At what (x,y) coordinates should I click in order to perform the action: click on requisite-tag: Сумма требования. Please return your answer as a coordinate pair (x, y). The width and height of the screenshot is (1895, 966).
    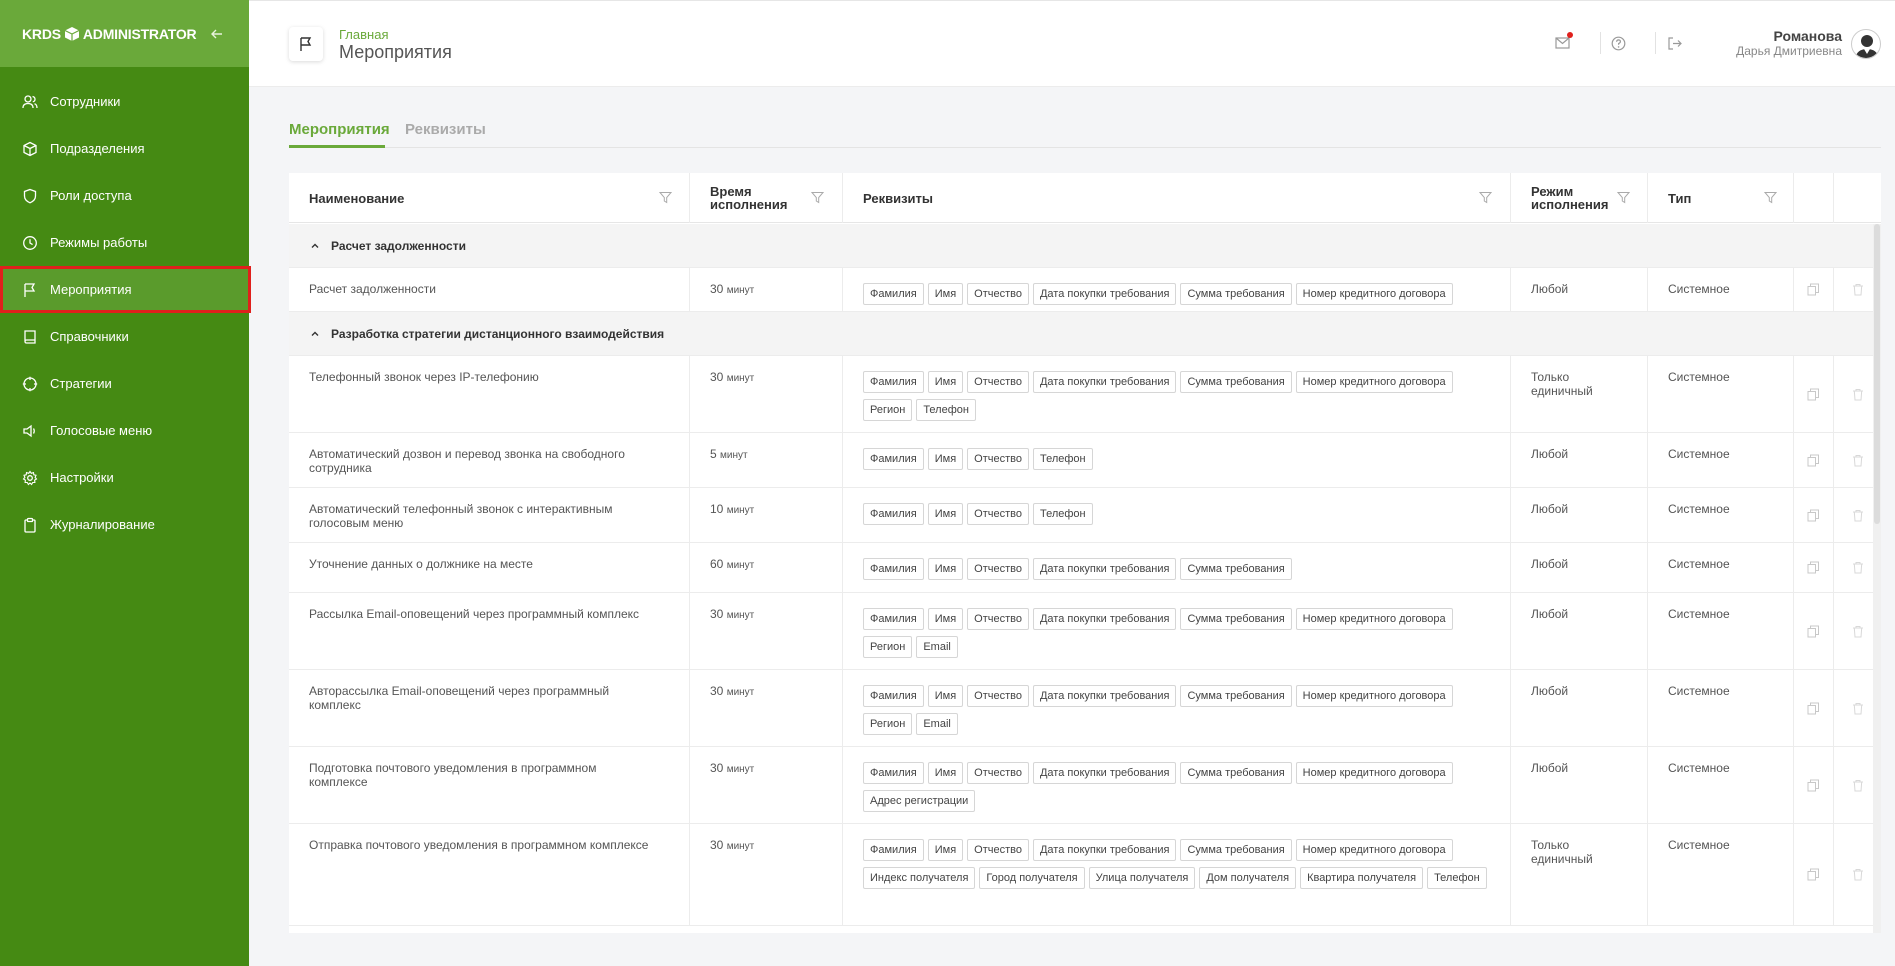
    Looking at the image, I should click on (1236, 294).